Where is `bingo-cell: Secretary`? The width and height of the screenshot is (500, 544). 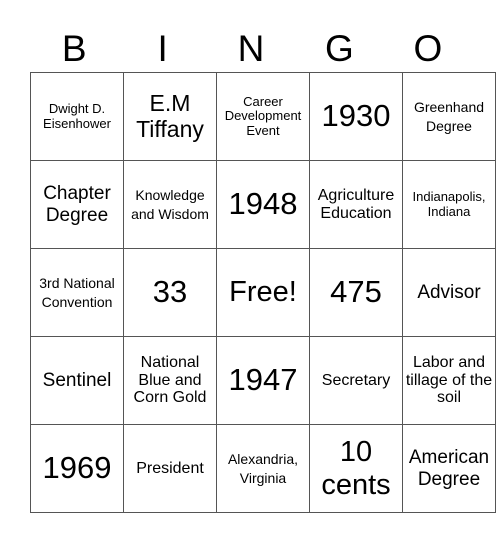
bingo-cell: Secretary is located at coordinates (356, 380).